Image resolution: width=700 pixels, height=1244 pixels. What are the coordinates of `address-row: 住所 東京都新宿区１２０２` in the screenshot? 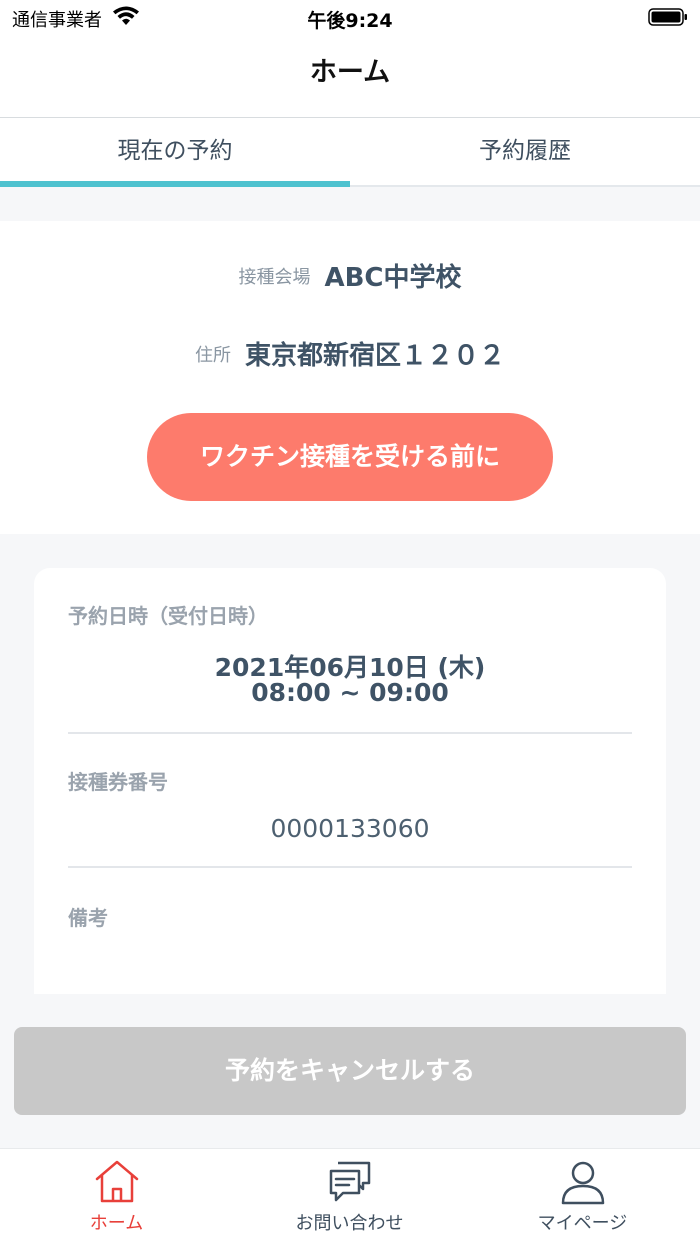 It's located at (350, 353).